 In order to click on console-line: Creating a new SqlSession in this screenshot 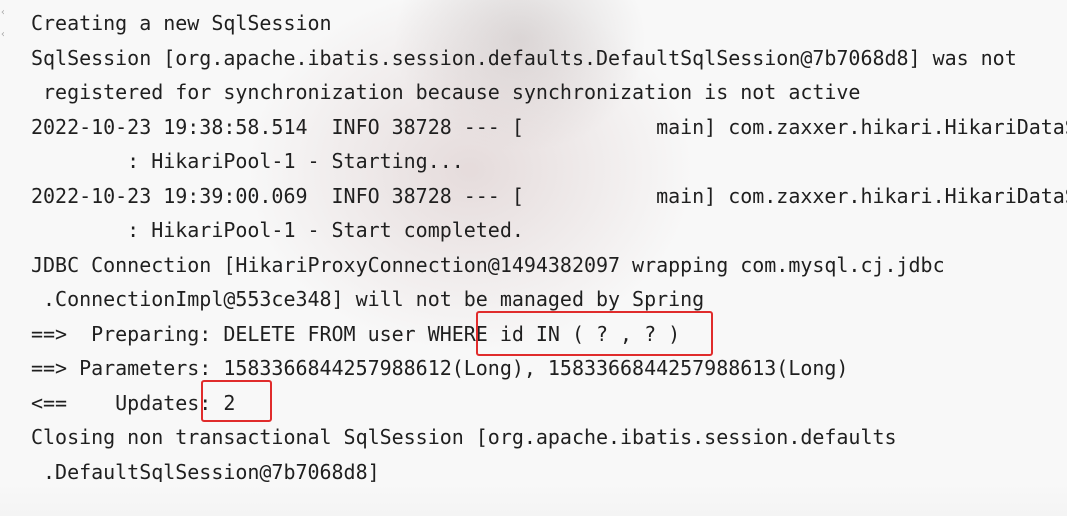, I will do `click(181, 23)`.